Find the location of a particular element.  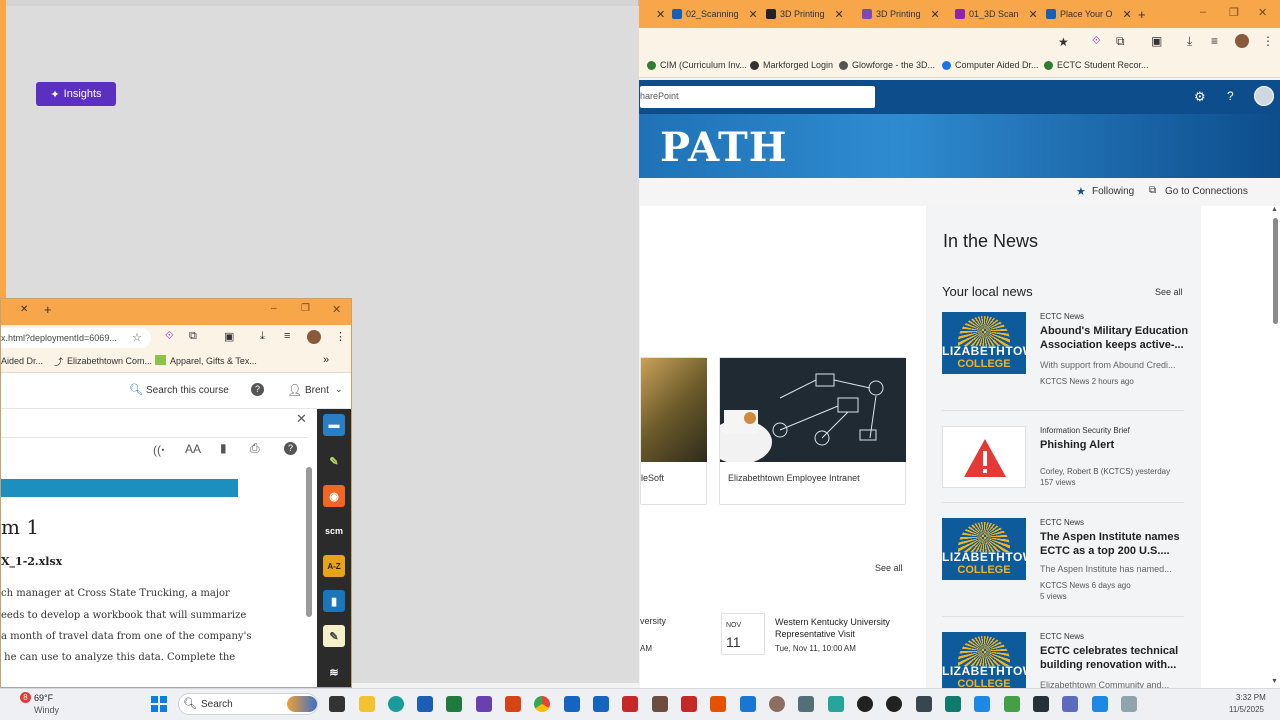

app-c-icon is located at coordinates (982, 704).